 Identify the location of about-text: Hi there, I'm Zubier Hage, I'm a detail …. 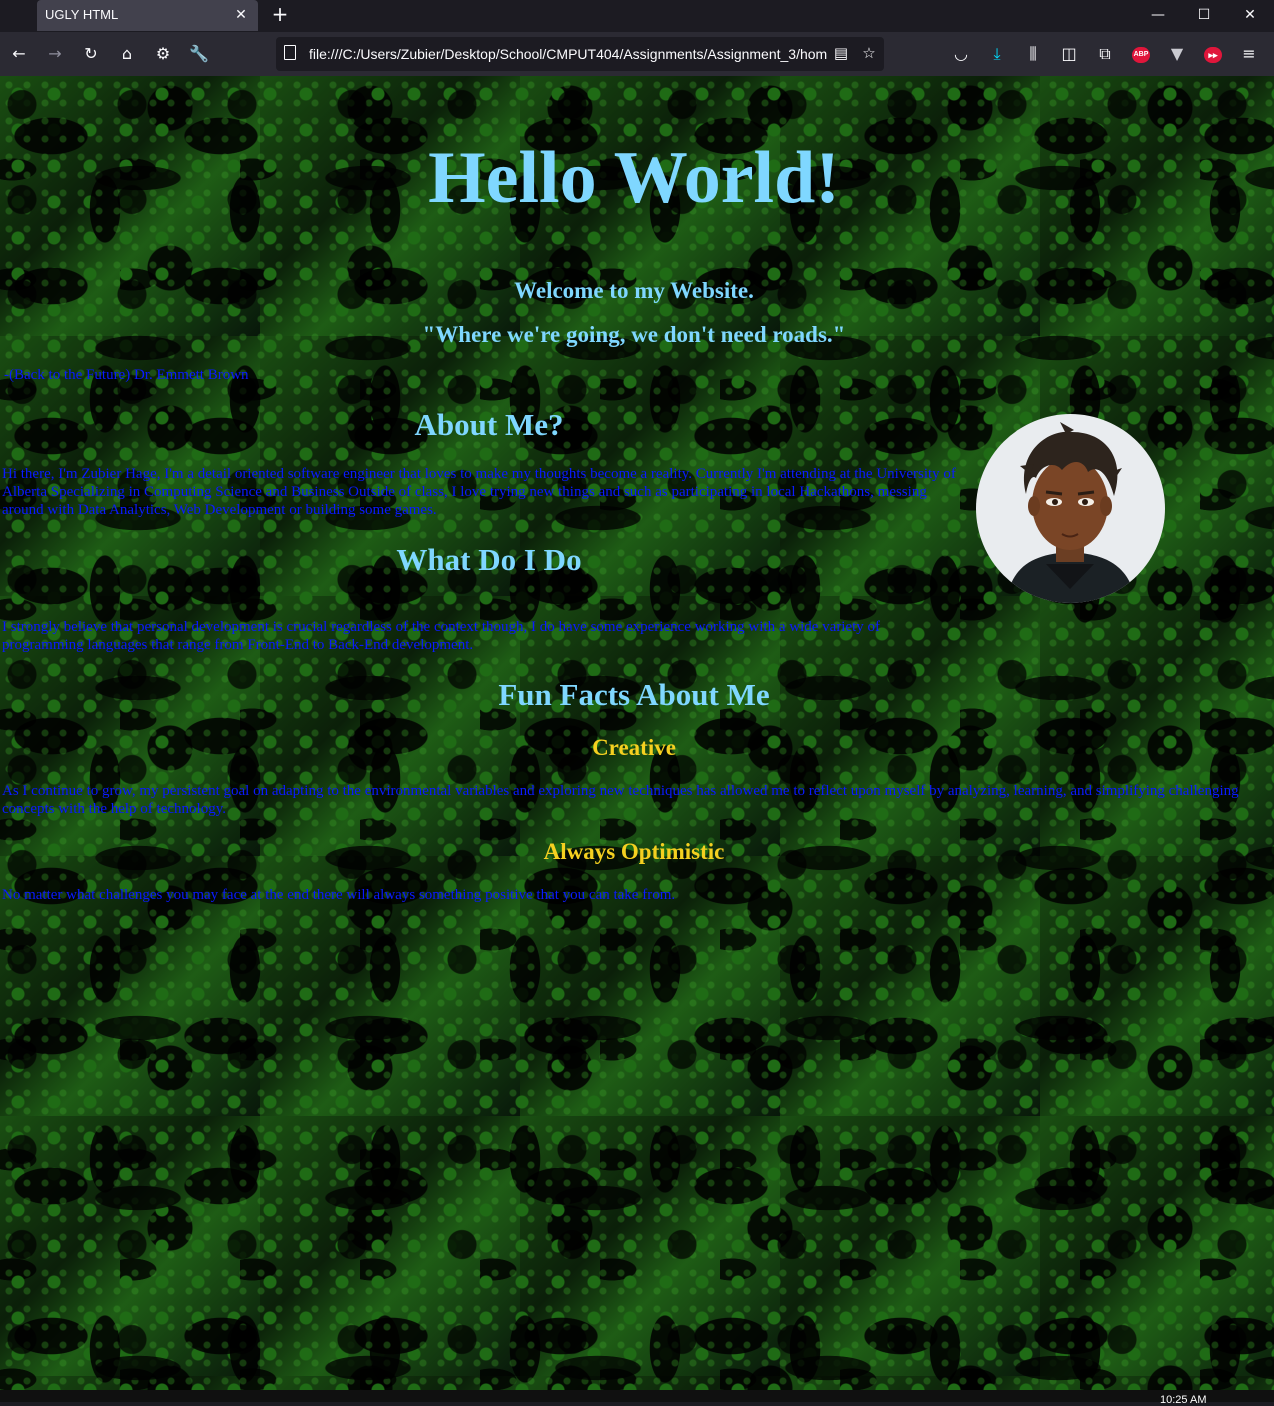
(479, 492).